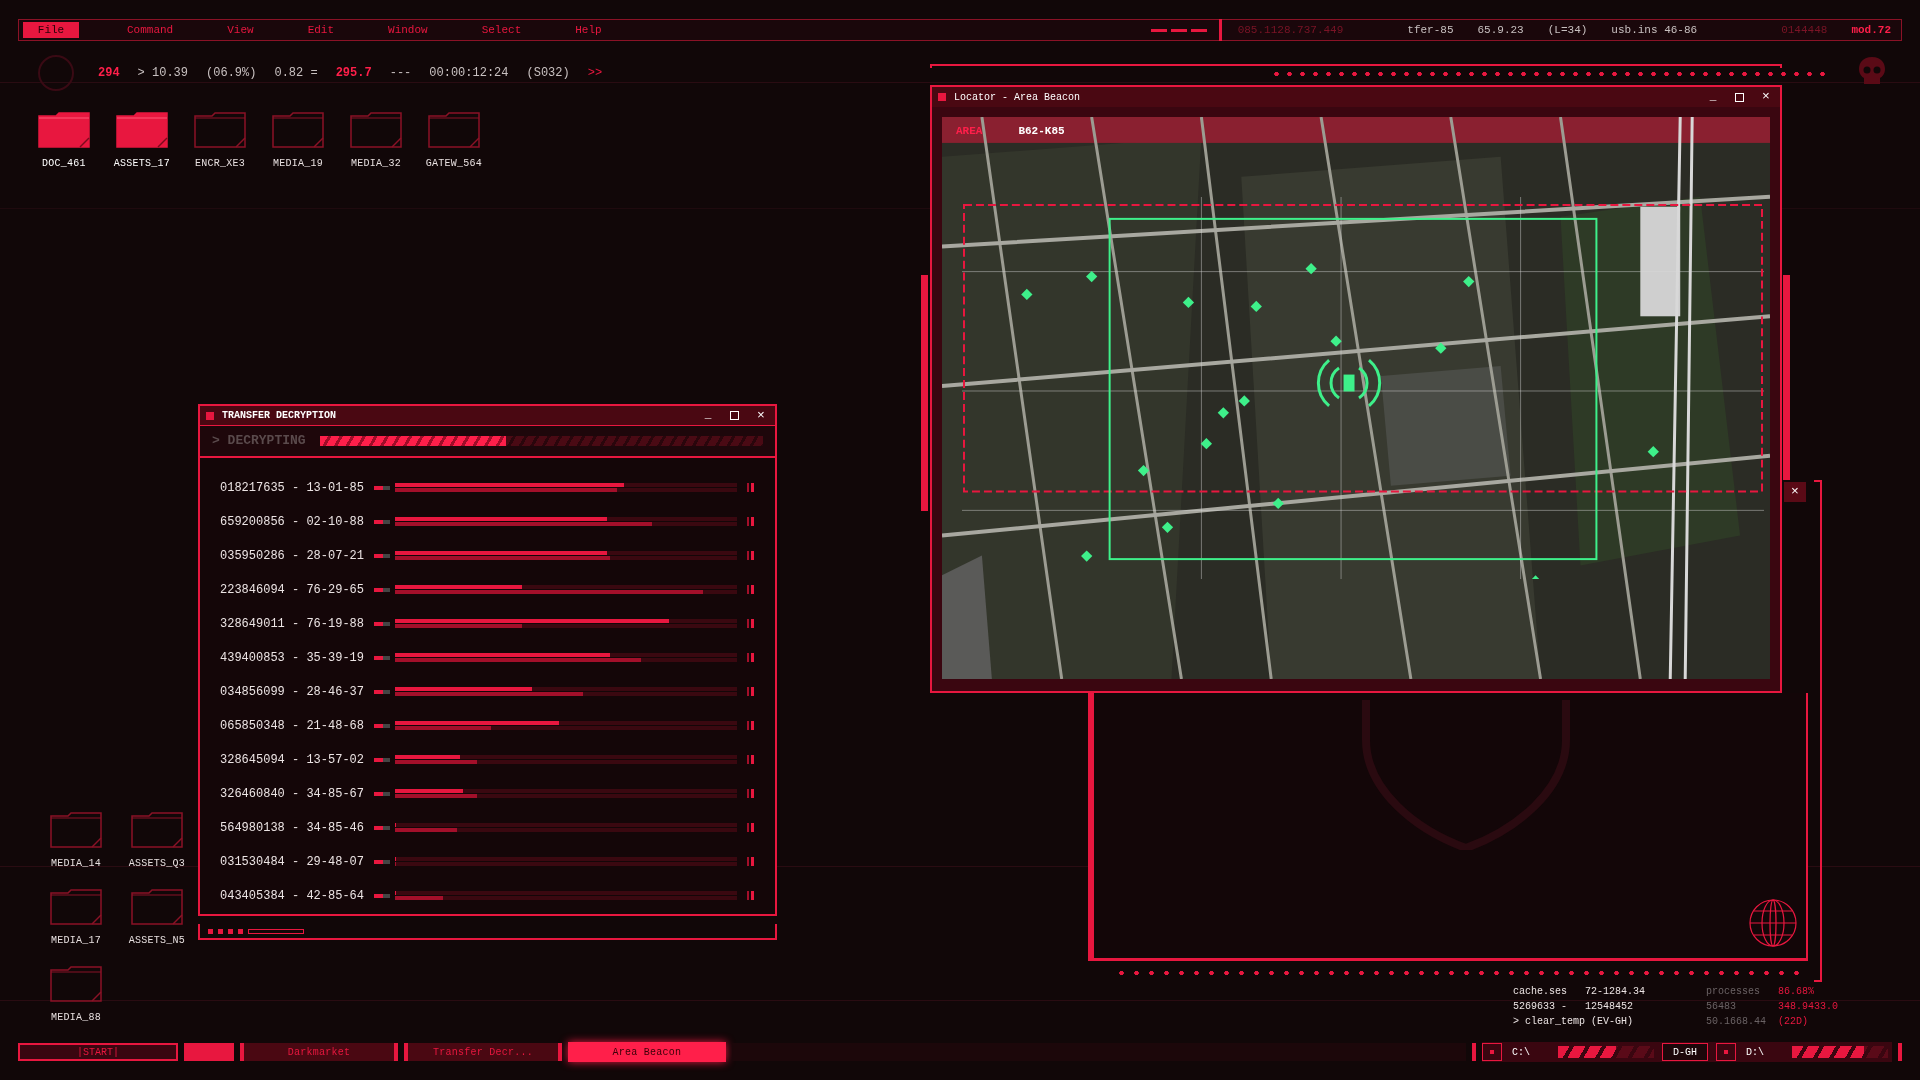 This screenshot has width=1920, height=1080. I want to click on stat-readout: 0.82 =, so click(296, 73).